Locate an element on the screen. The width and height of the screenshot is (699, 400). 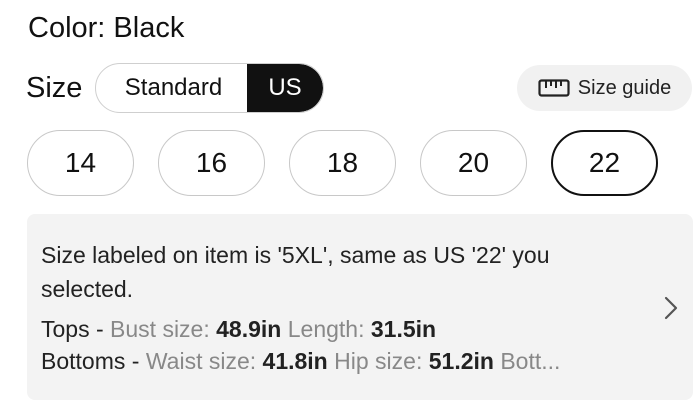
length-value: 31.5in is located at coordinates (403, 329).